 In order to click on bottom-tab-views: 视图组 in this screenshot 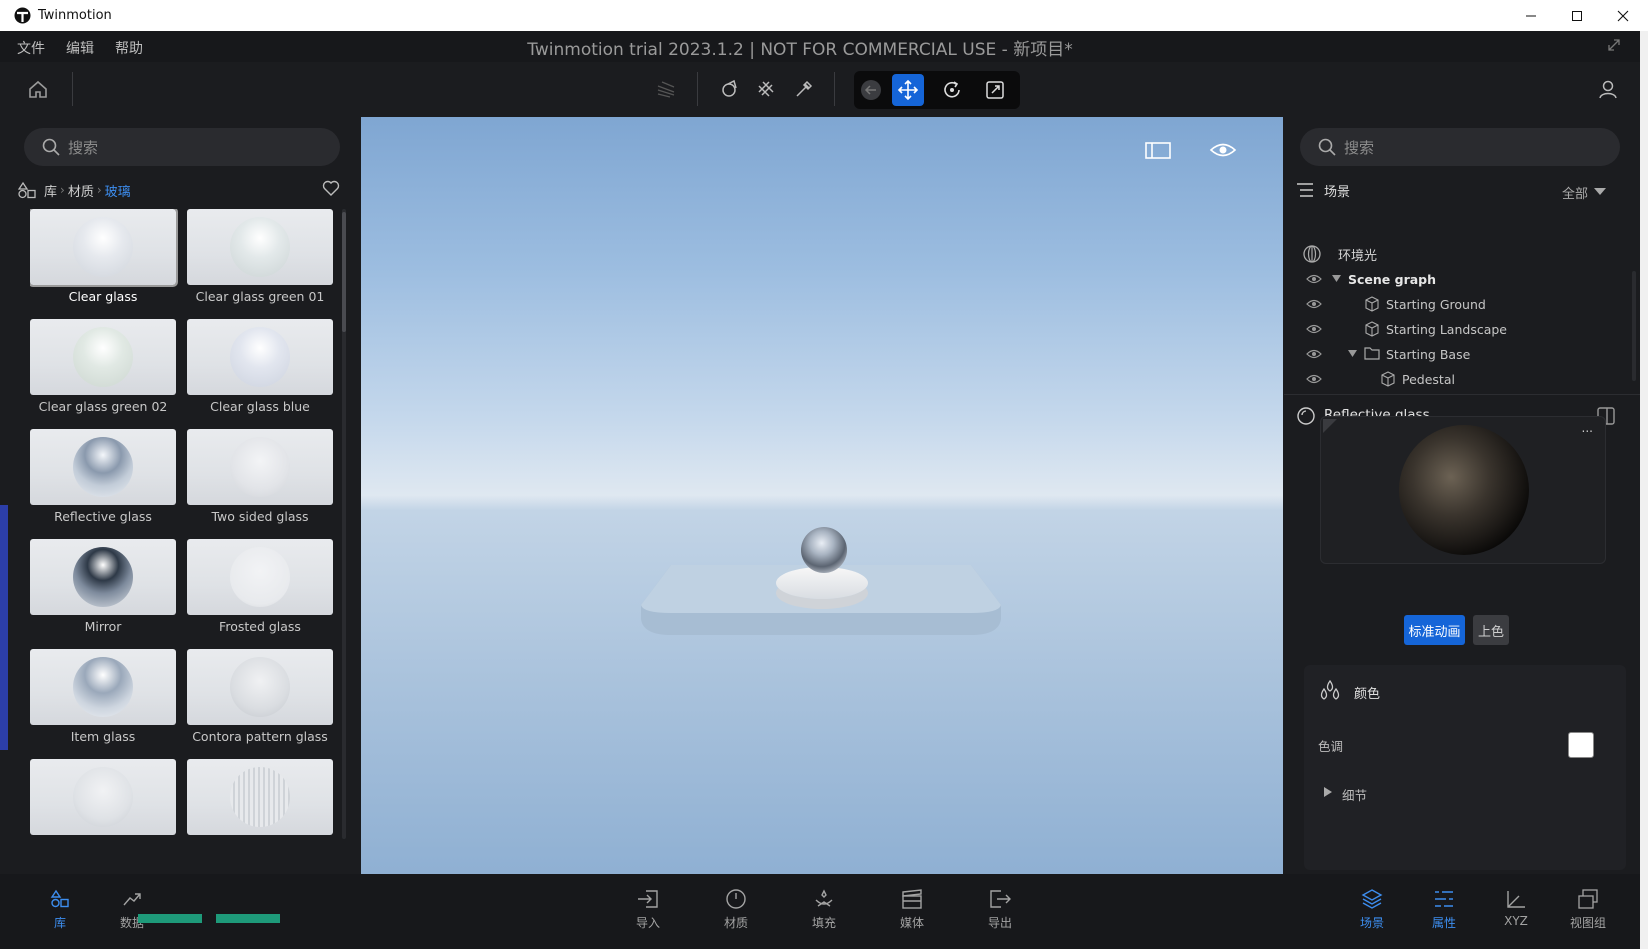, I will do `click(1588, 908)`.